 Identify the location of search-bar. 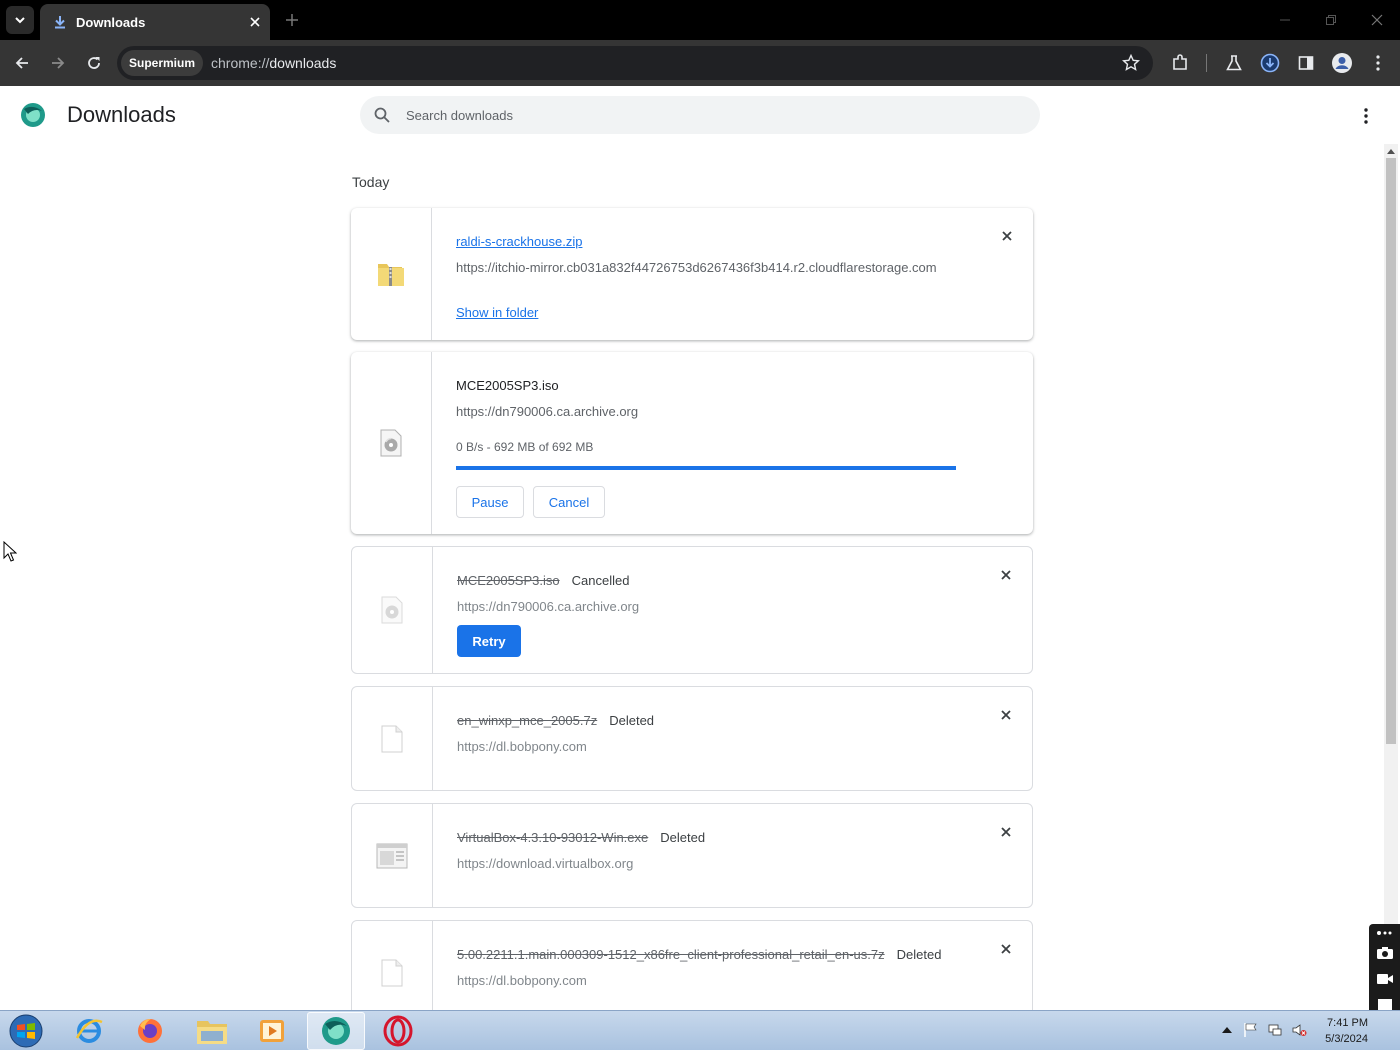
(700, 115).